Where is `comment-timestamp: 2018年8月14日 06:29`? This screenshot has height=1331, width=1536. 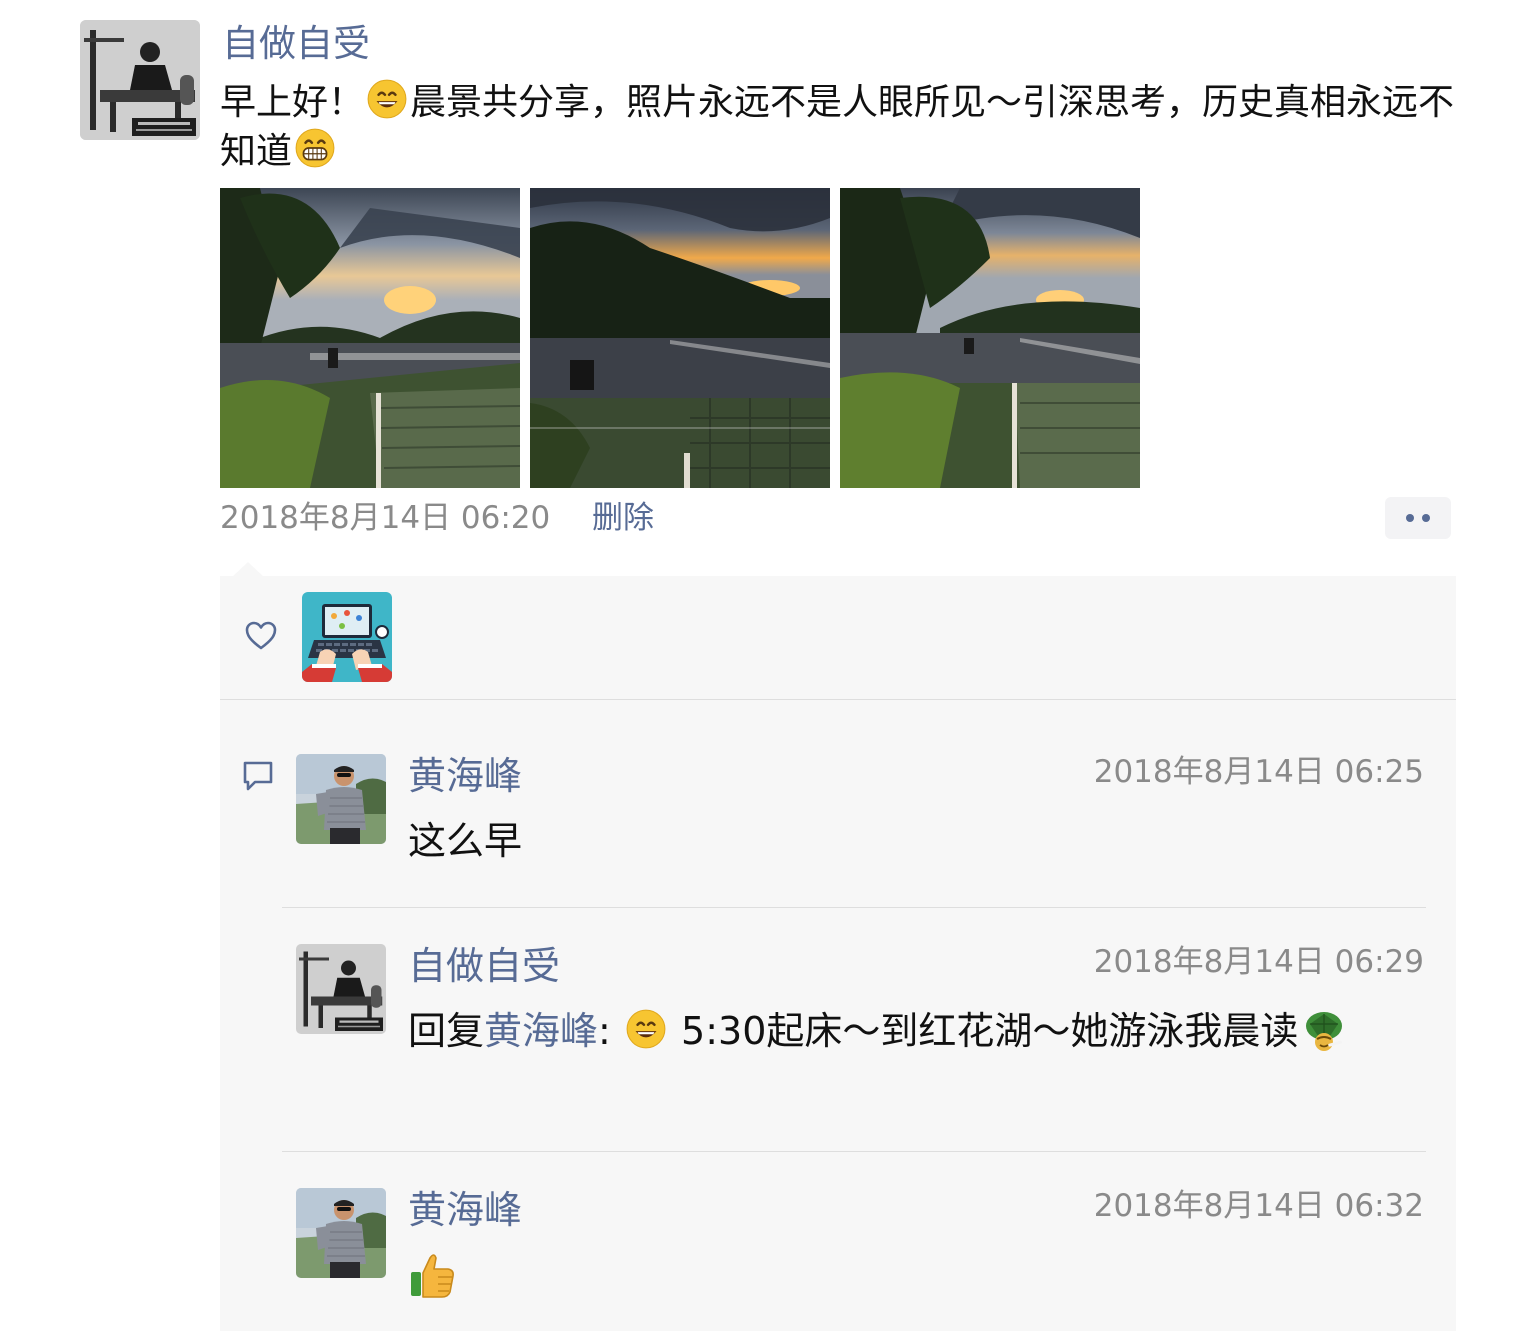 comment-timestamp: 2018年8月14日 06:29 is located at coordinates (1258, 962).